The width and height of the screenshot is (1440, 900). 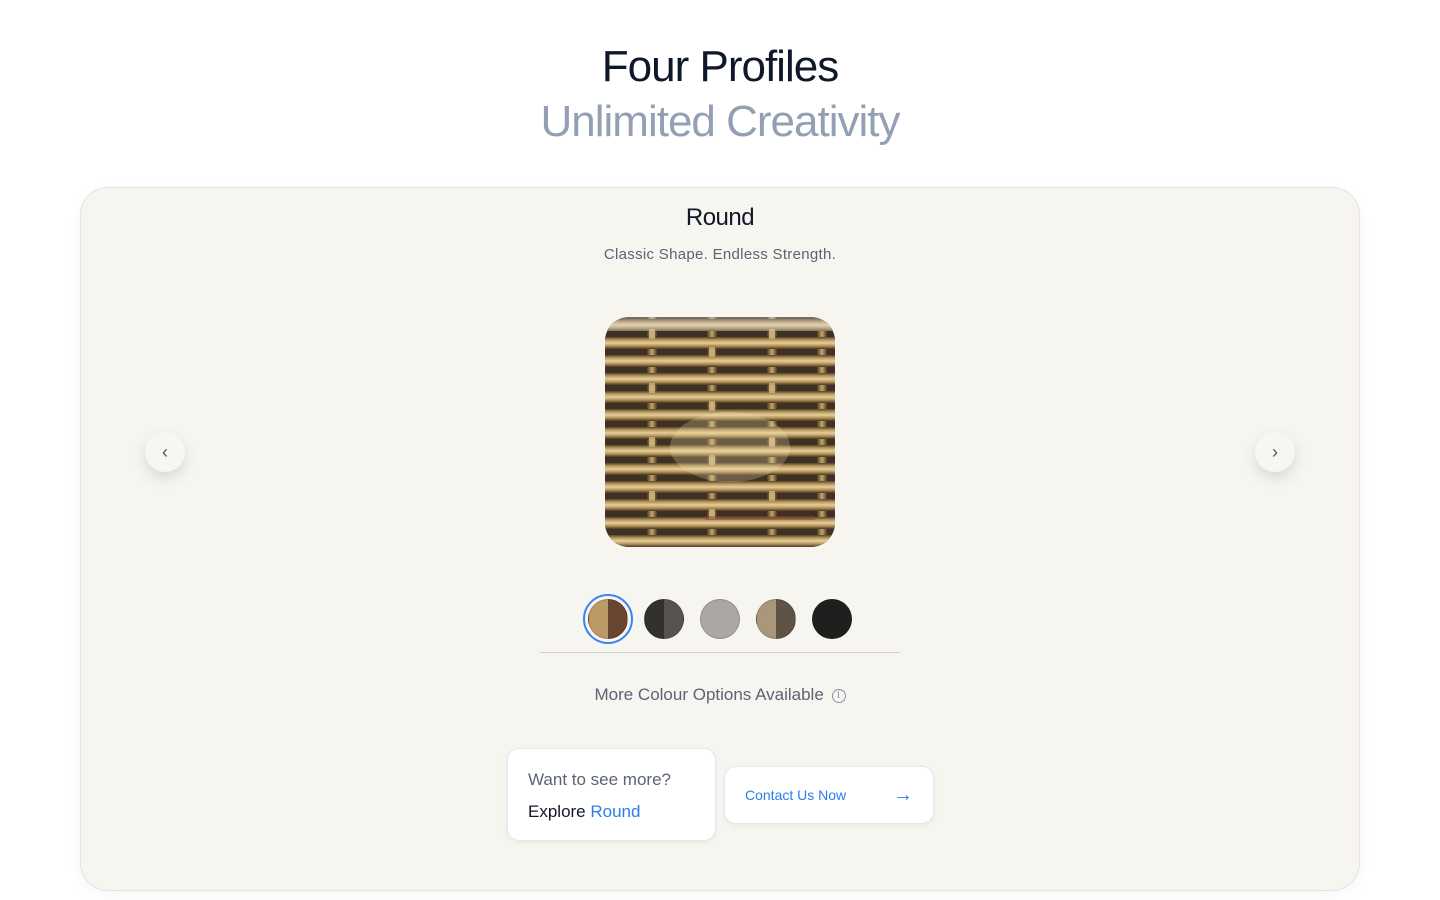 I want to click on heading-title: Four Profiles, so click(x=720, y=66).